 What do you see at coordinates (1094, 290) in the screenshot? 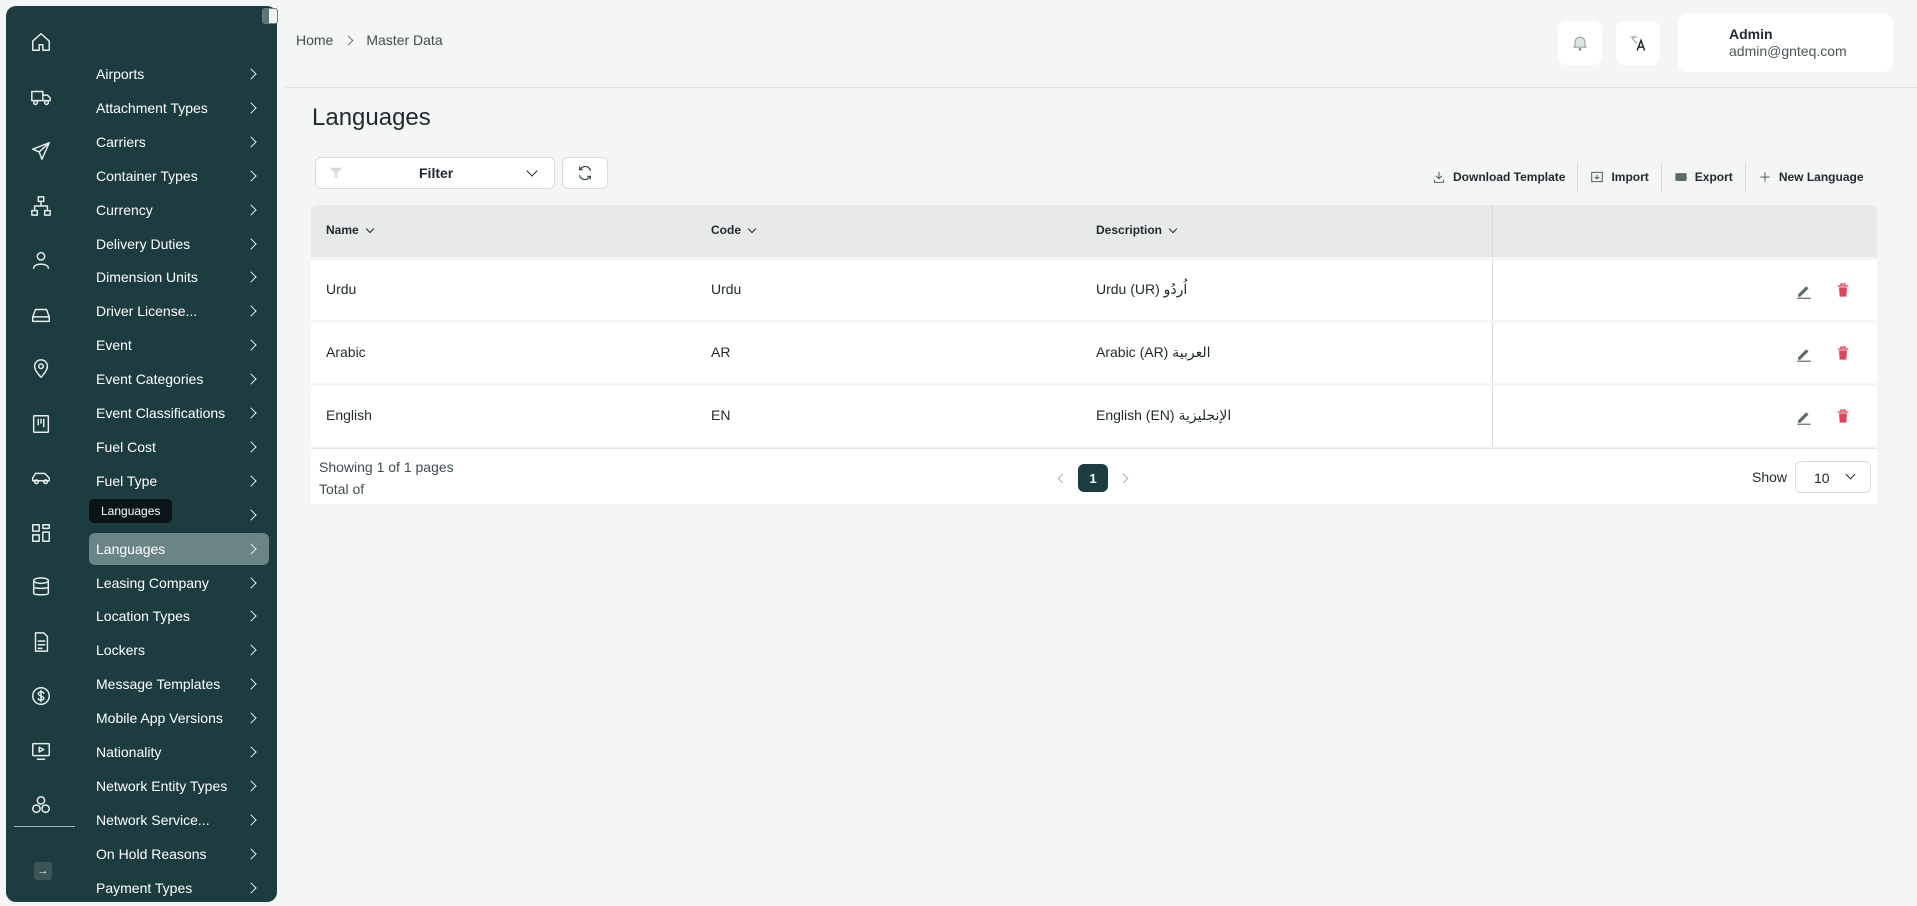
I see `table-row: Urdu Urdu Urdu (UR) اُردُو` at bounding box center [1094, 290].